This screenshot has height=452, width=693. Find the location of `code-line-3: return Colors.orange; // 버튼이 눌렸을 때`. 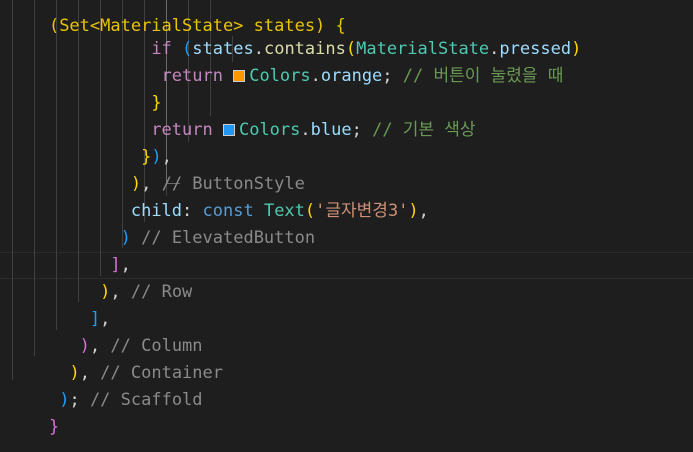

code-line-3: return Colors.orange; // 버튼이 눌렸을 때 is located at coordinates (350, 61).